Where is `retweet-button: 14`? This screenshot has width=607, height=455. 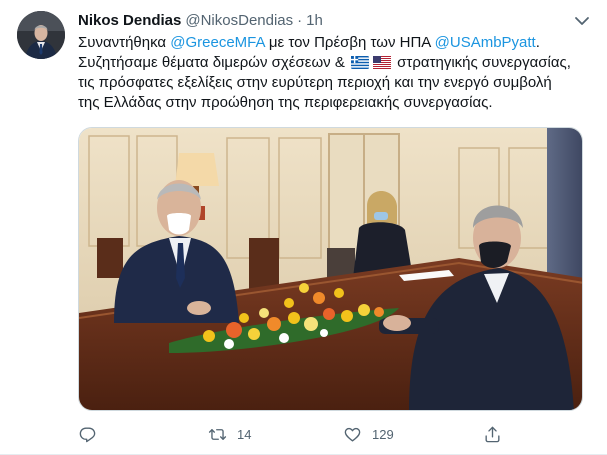 retweet-button: 14 is located at coordinates (229, 434).